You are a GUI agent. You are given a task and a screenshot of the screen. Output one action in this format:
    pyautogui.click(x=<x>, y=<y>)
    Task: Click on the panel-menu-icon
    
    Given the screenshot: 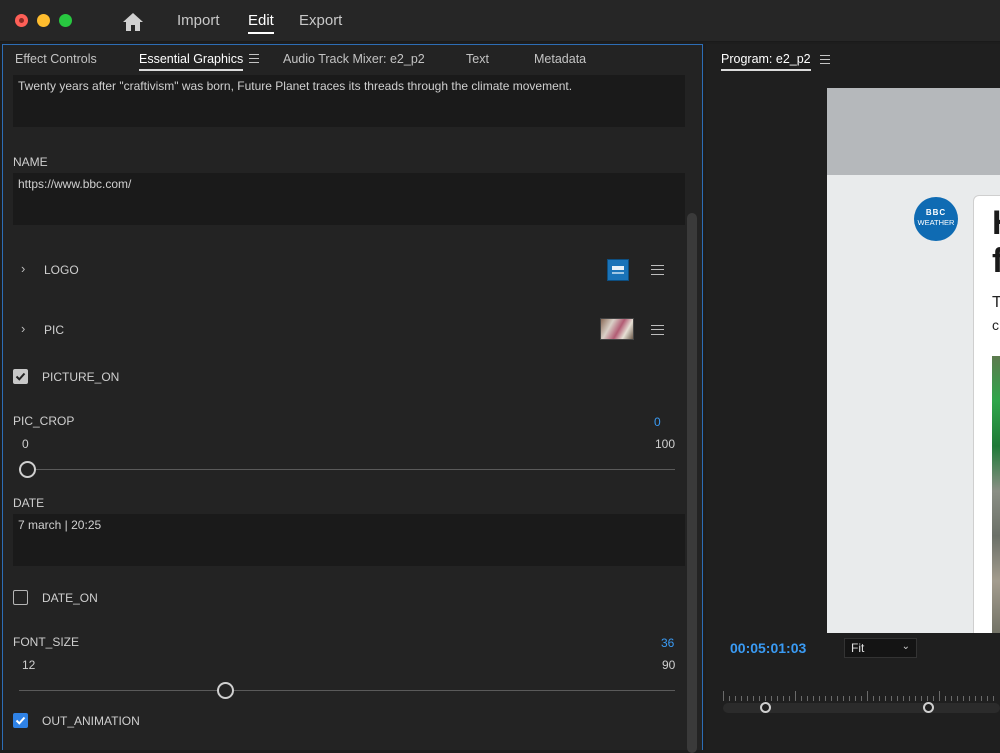 What is the action you would take?
    pyautogui.click(x=254, y=58)
    